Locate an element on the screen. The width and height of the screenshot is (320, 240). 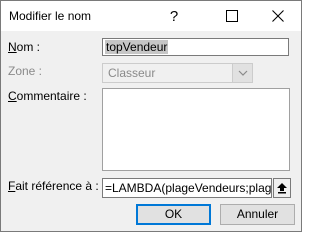
arrow-up-collapse-icon is located at coordinates (282, 187).